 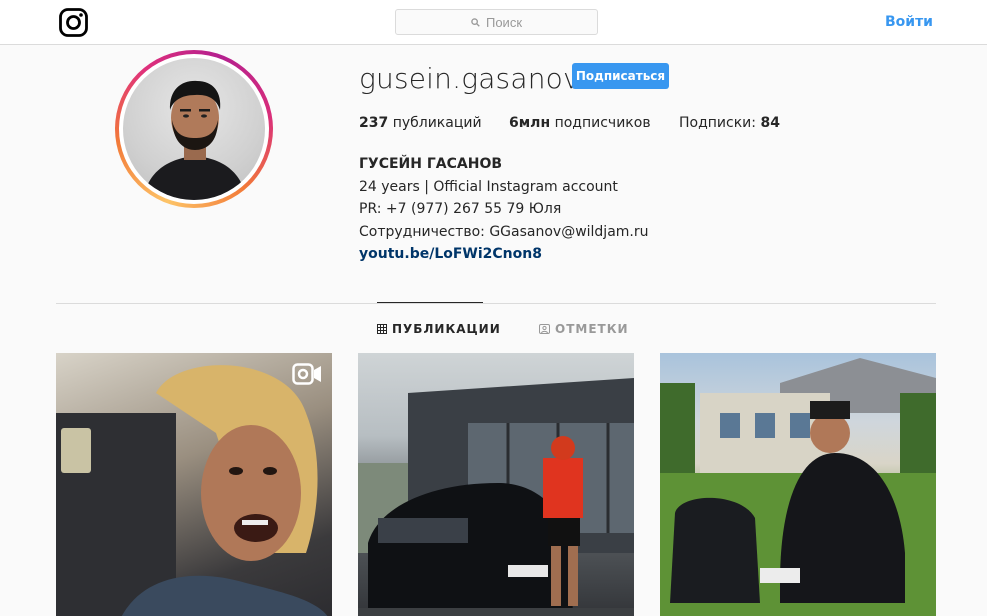 I want to click on avatar-portrait, so click(x=195, y=140).